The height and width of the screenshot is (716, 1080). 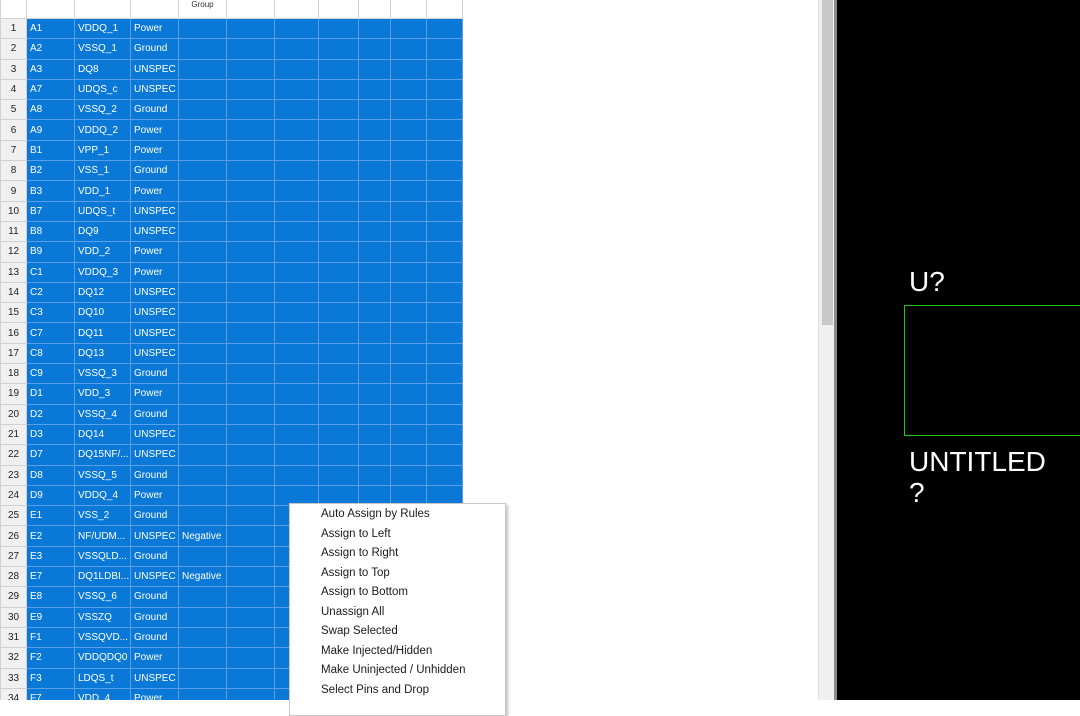 I want to click on pin-name-cell: VDD_2, so click(x=102, y=252).